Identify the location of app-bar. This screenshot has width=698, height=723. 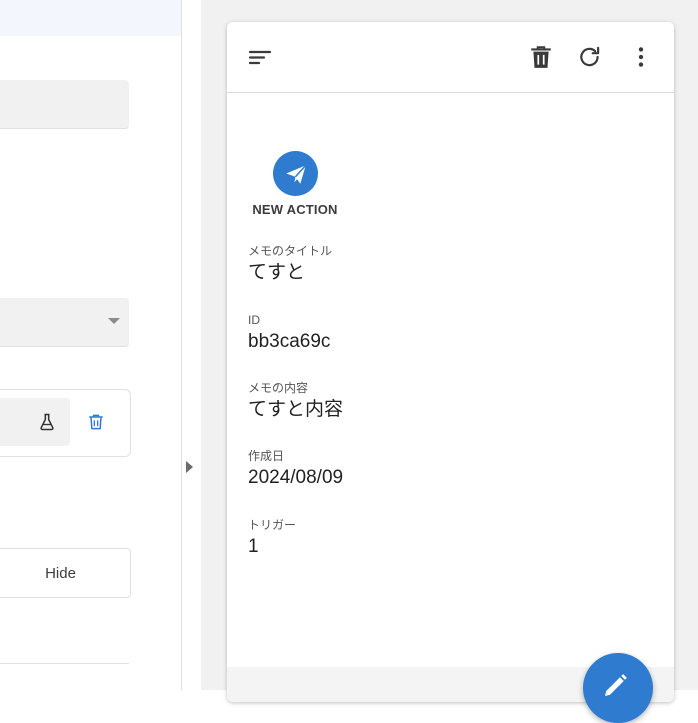
(450, 57).